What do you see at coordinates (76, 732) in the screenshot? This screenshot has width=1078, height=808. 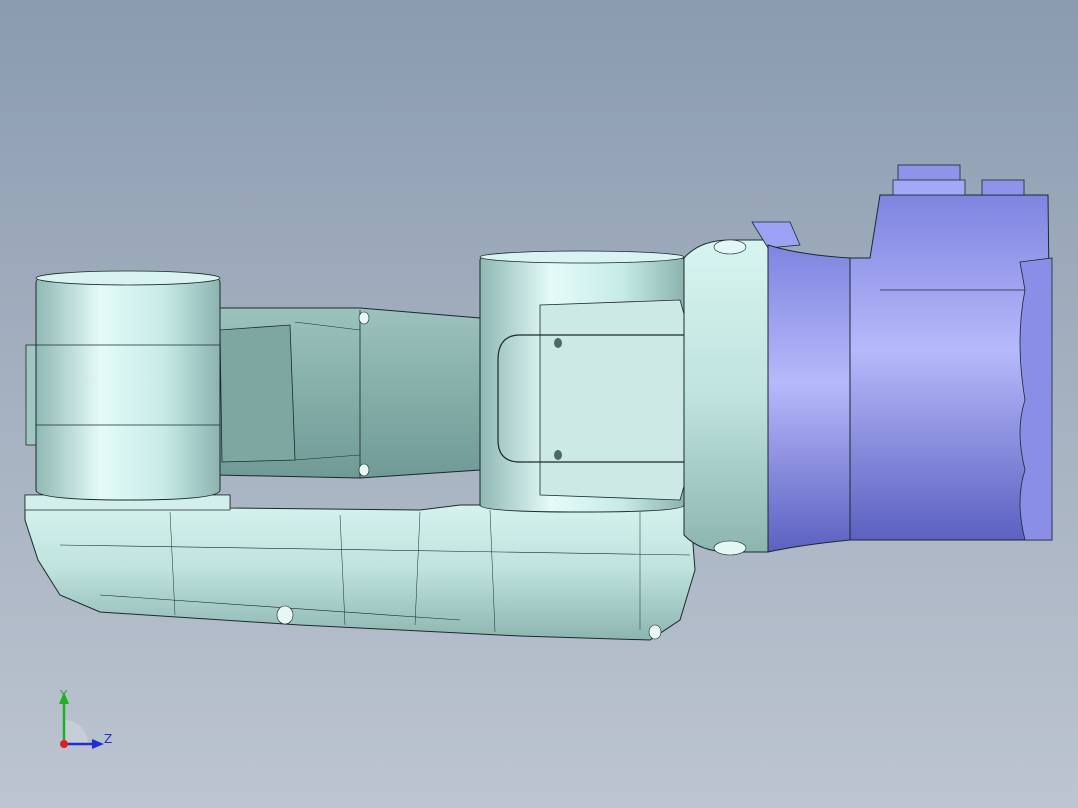 I see `triad-quadrant` at bounding box center [76, 732].